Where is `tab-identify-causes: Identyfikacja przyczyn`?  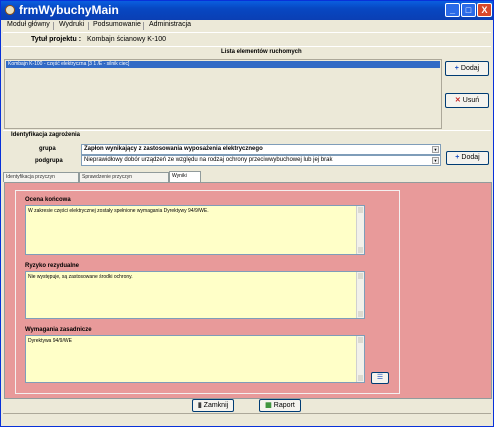
tab-identify-causes: Identyfikacja przyczyn is located at coordinates (41, 177).